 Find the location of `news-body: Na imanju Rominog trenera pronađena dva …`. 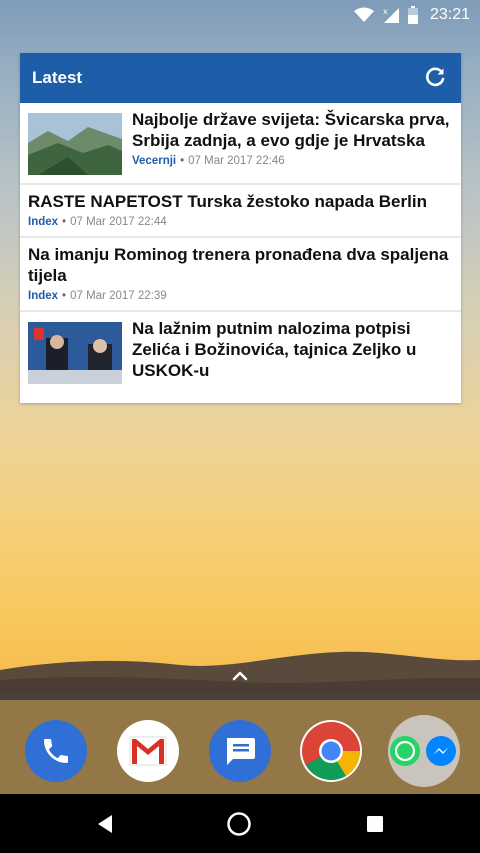

news-body: Na imanju Rominog trenera pronađena dva … is located at coordinates (240, 273).